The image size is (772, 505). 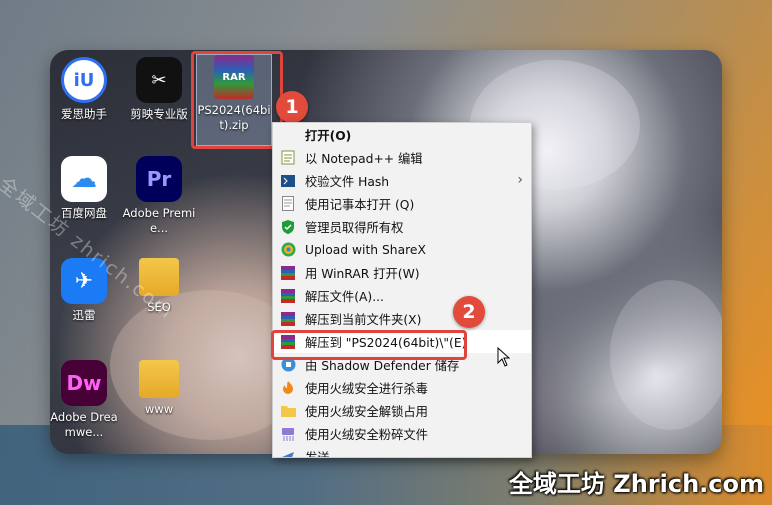 I want to click on menu-item-label: 校验文件 Hash, so click(x=347, y=181).